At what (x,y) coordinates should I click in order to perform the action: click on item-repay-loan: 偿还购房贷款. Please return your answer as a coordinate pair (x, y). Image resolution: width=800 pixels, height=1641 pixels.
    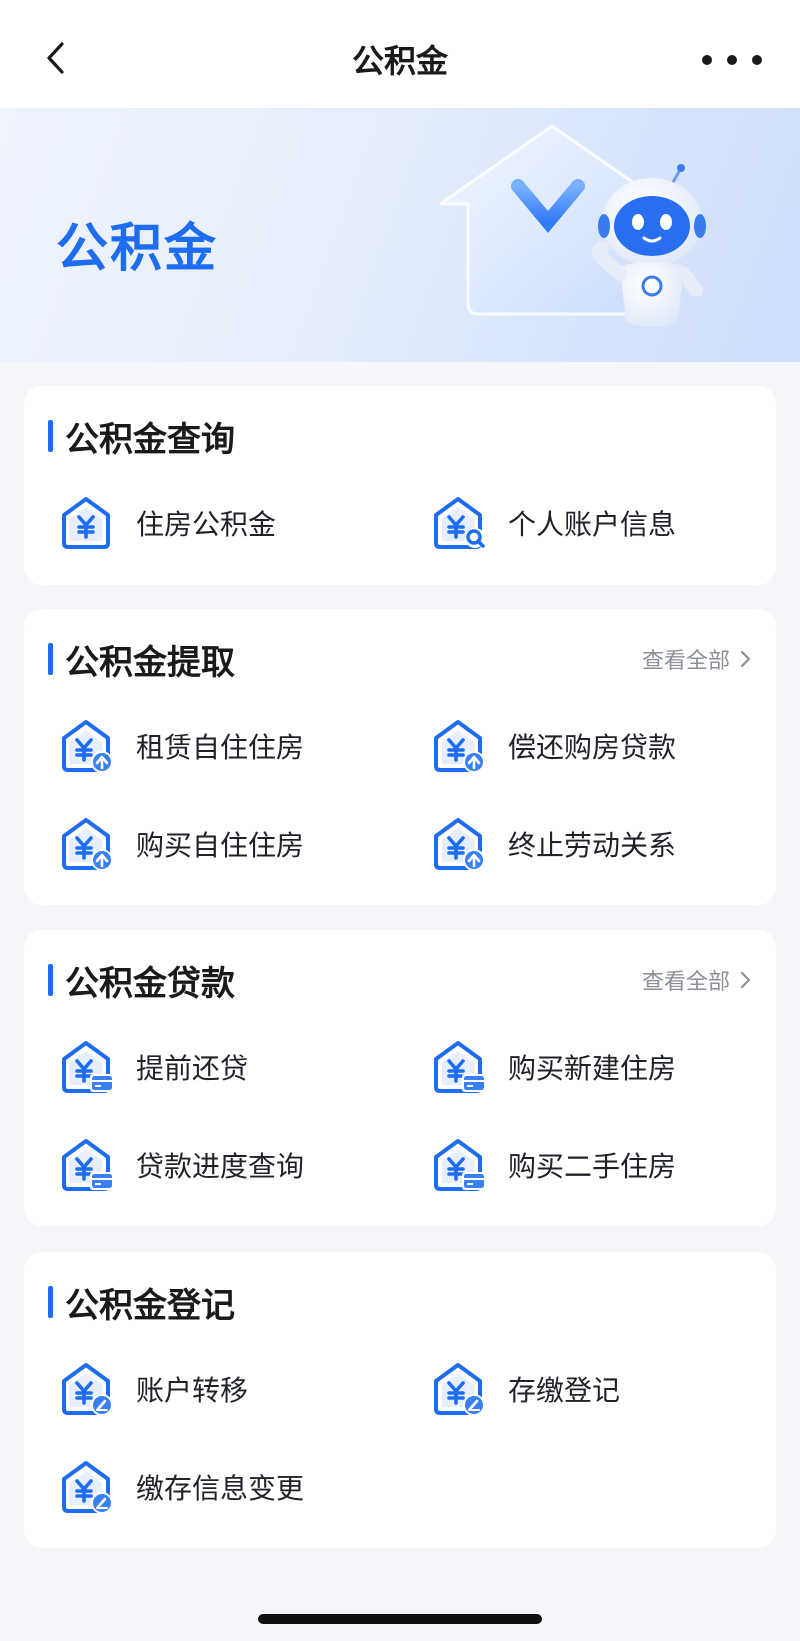
    Looking at the image, I should click on (552, 746).